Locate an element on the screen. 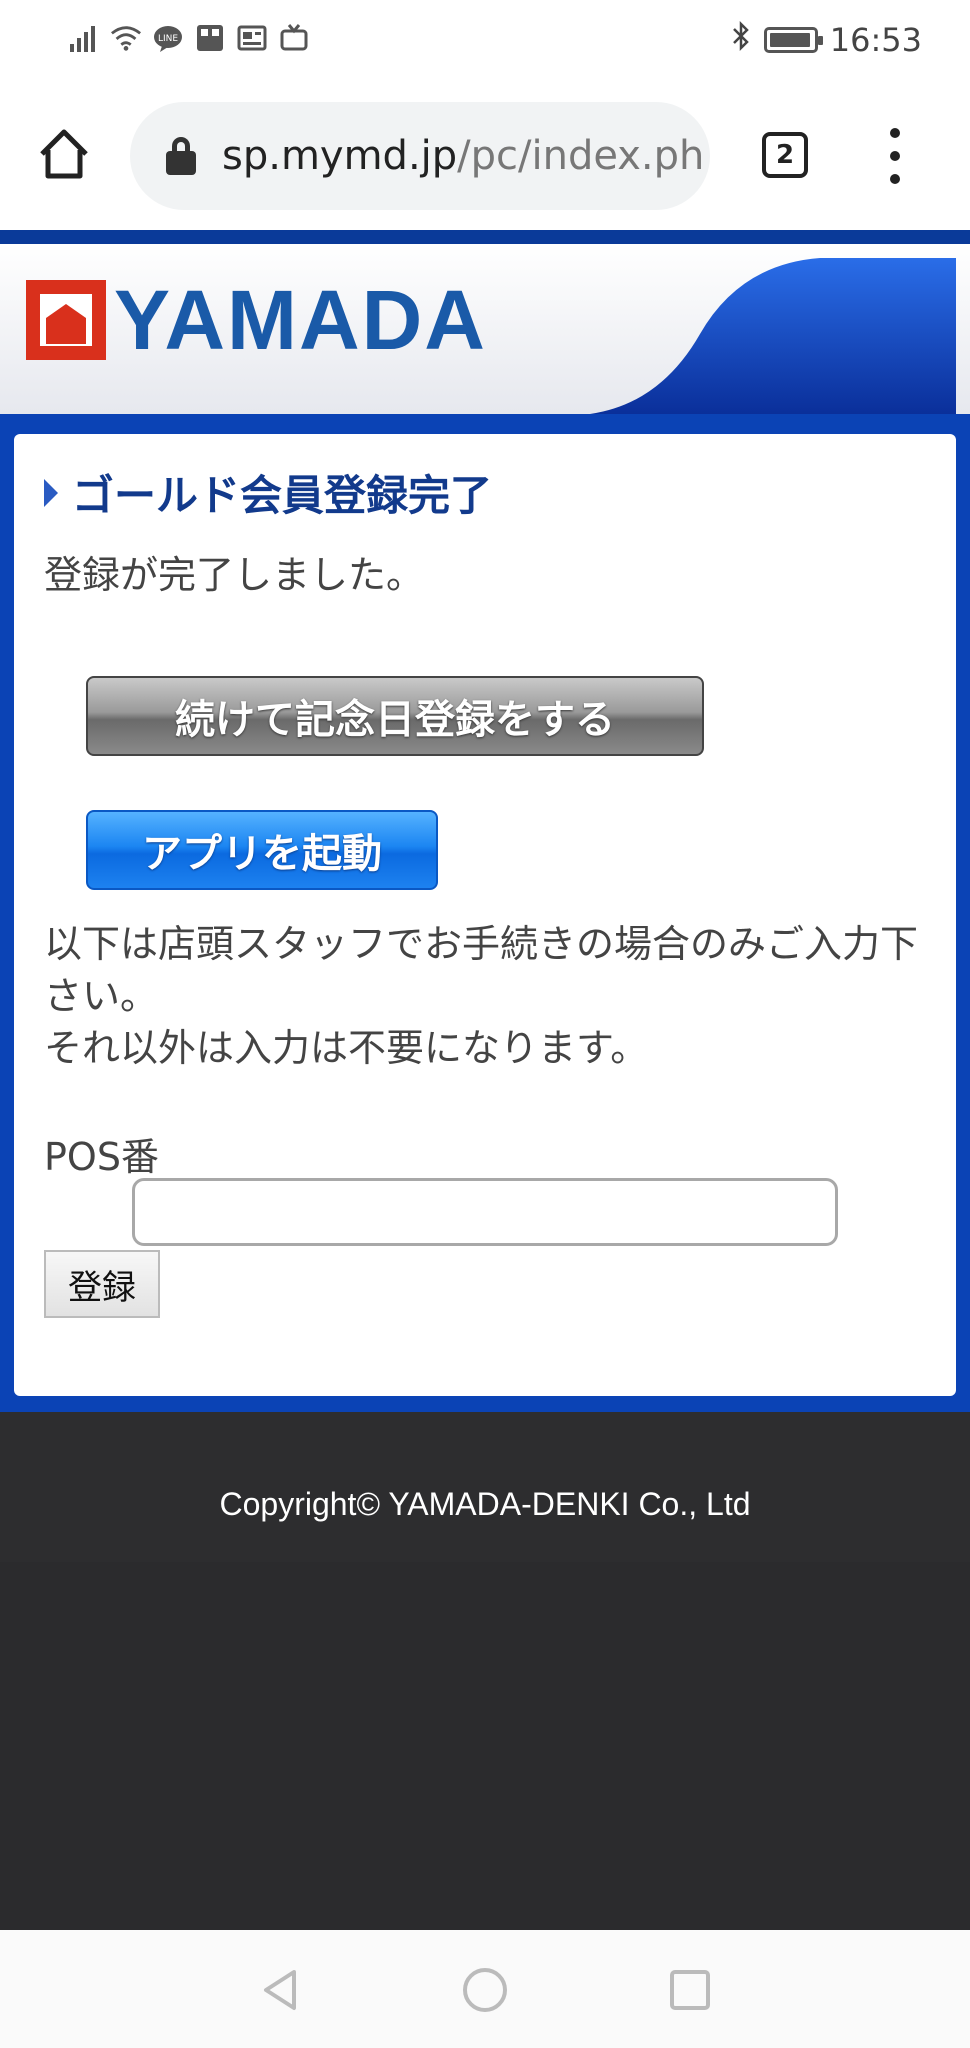 The image size is (970, 2048). status-bar: LINE 16:53 is located at coordinates (485, 42).